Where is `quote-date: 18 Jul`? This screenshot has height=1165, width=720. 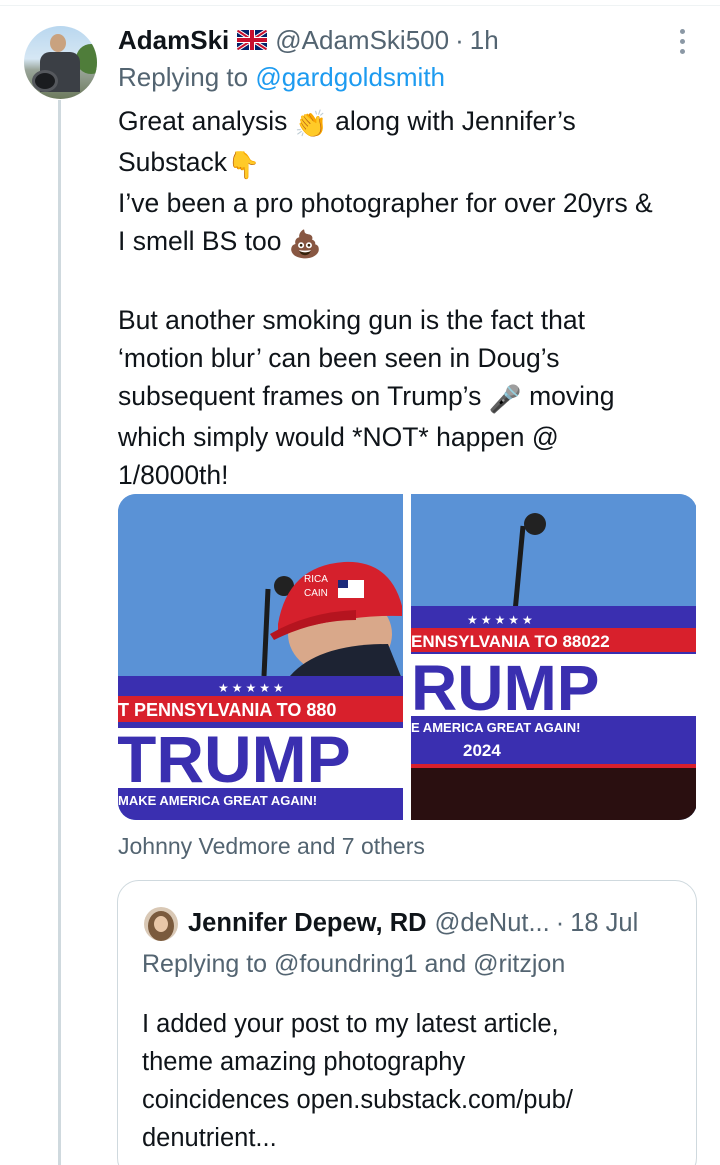 quote-date: 18 Jul is located at coordinates (604, 922).